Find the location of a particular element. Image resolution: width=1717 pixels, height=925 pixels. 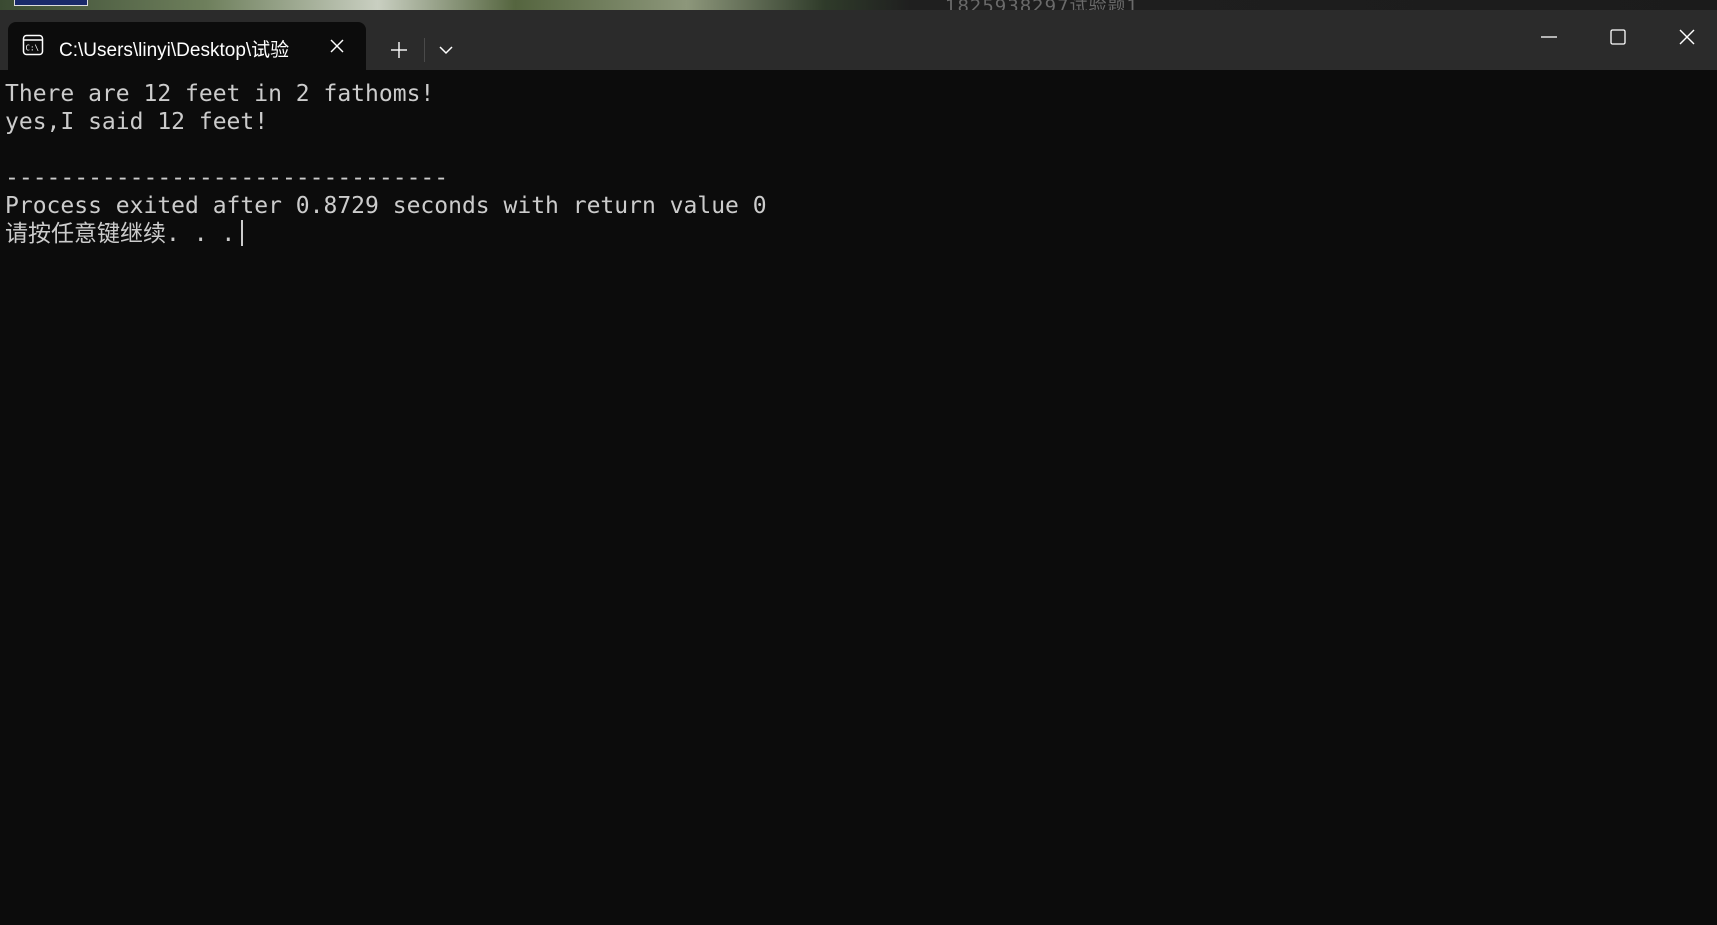

minimize-icon is located at coordinates (1549, 37).